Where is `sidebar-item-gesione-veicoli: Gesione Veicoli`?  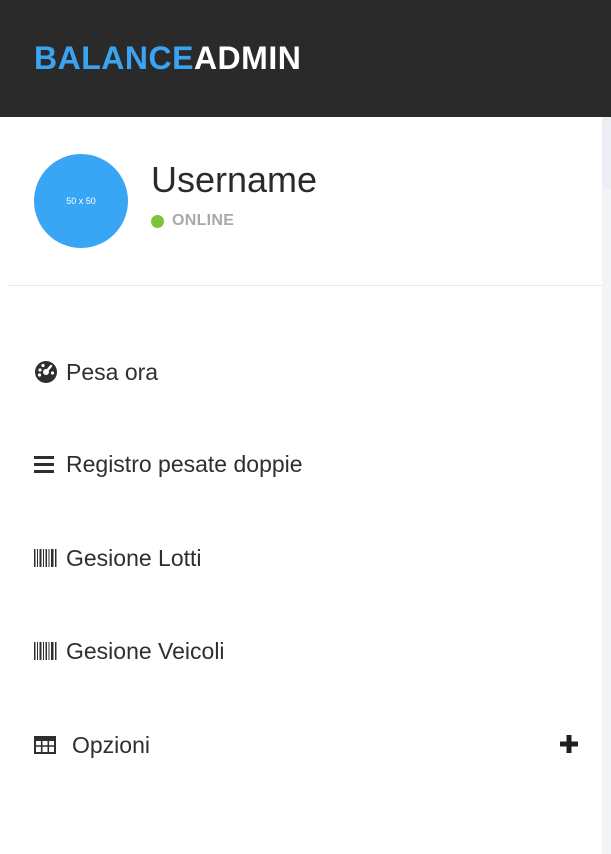 sidebar-item-gesione-veicoli: Gesione Veicoli is located at coordinates (309, 651).